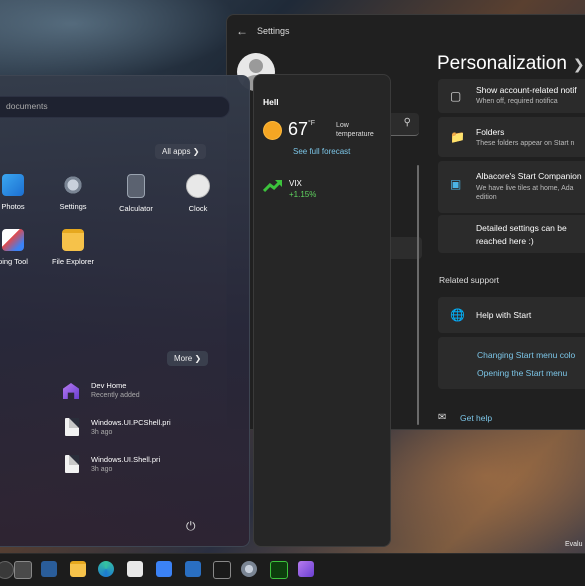  What do you see at coordinates (273, 31) in the screenshot?
I see `settings-title: Settings` at bounding box center [273, 31].